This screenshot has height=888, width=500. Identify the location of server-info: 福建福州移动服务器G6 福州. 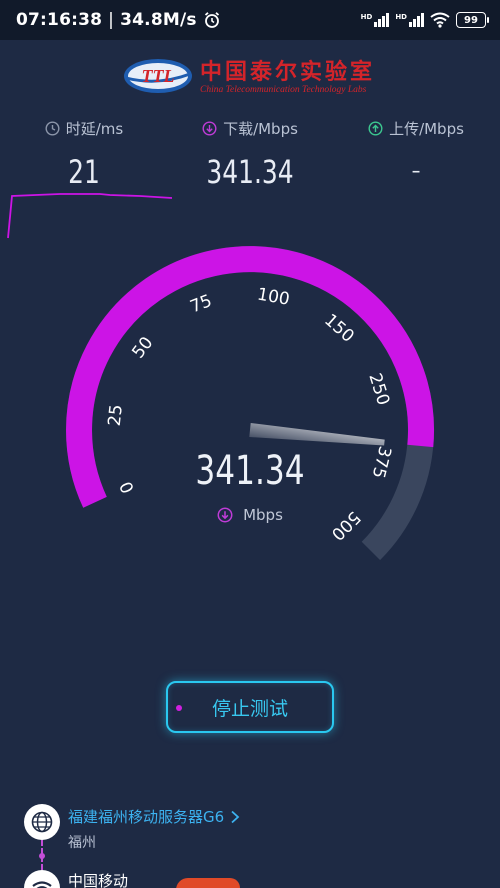
(254, 827).